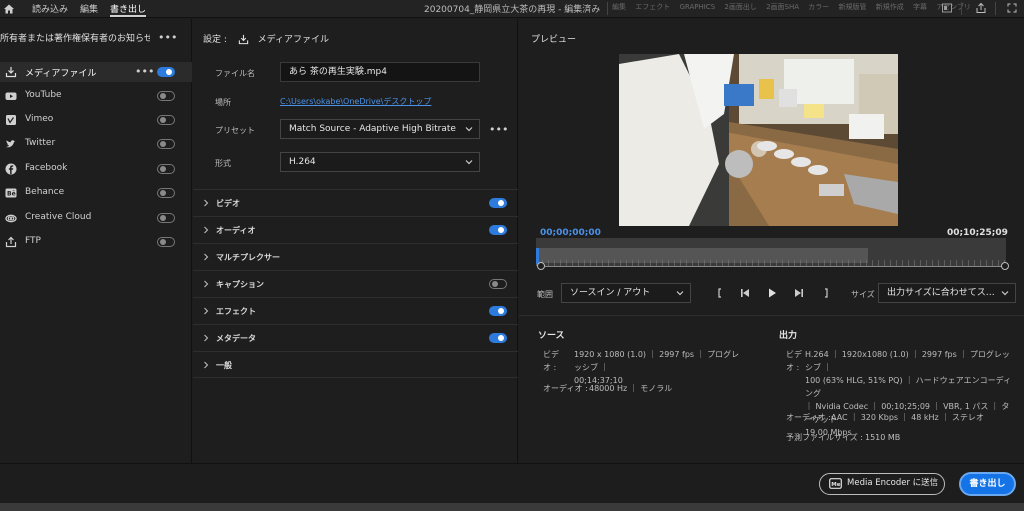 This screenshot has height=511, width=1024. I want to click on workspace-tab: 新規版管, so click(853, 7).